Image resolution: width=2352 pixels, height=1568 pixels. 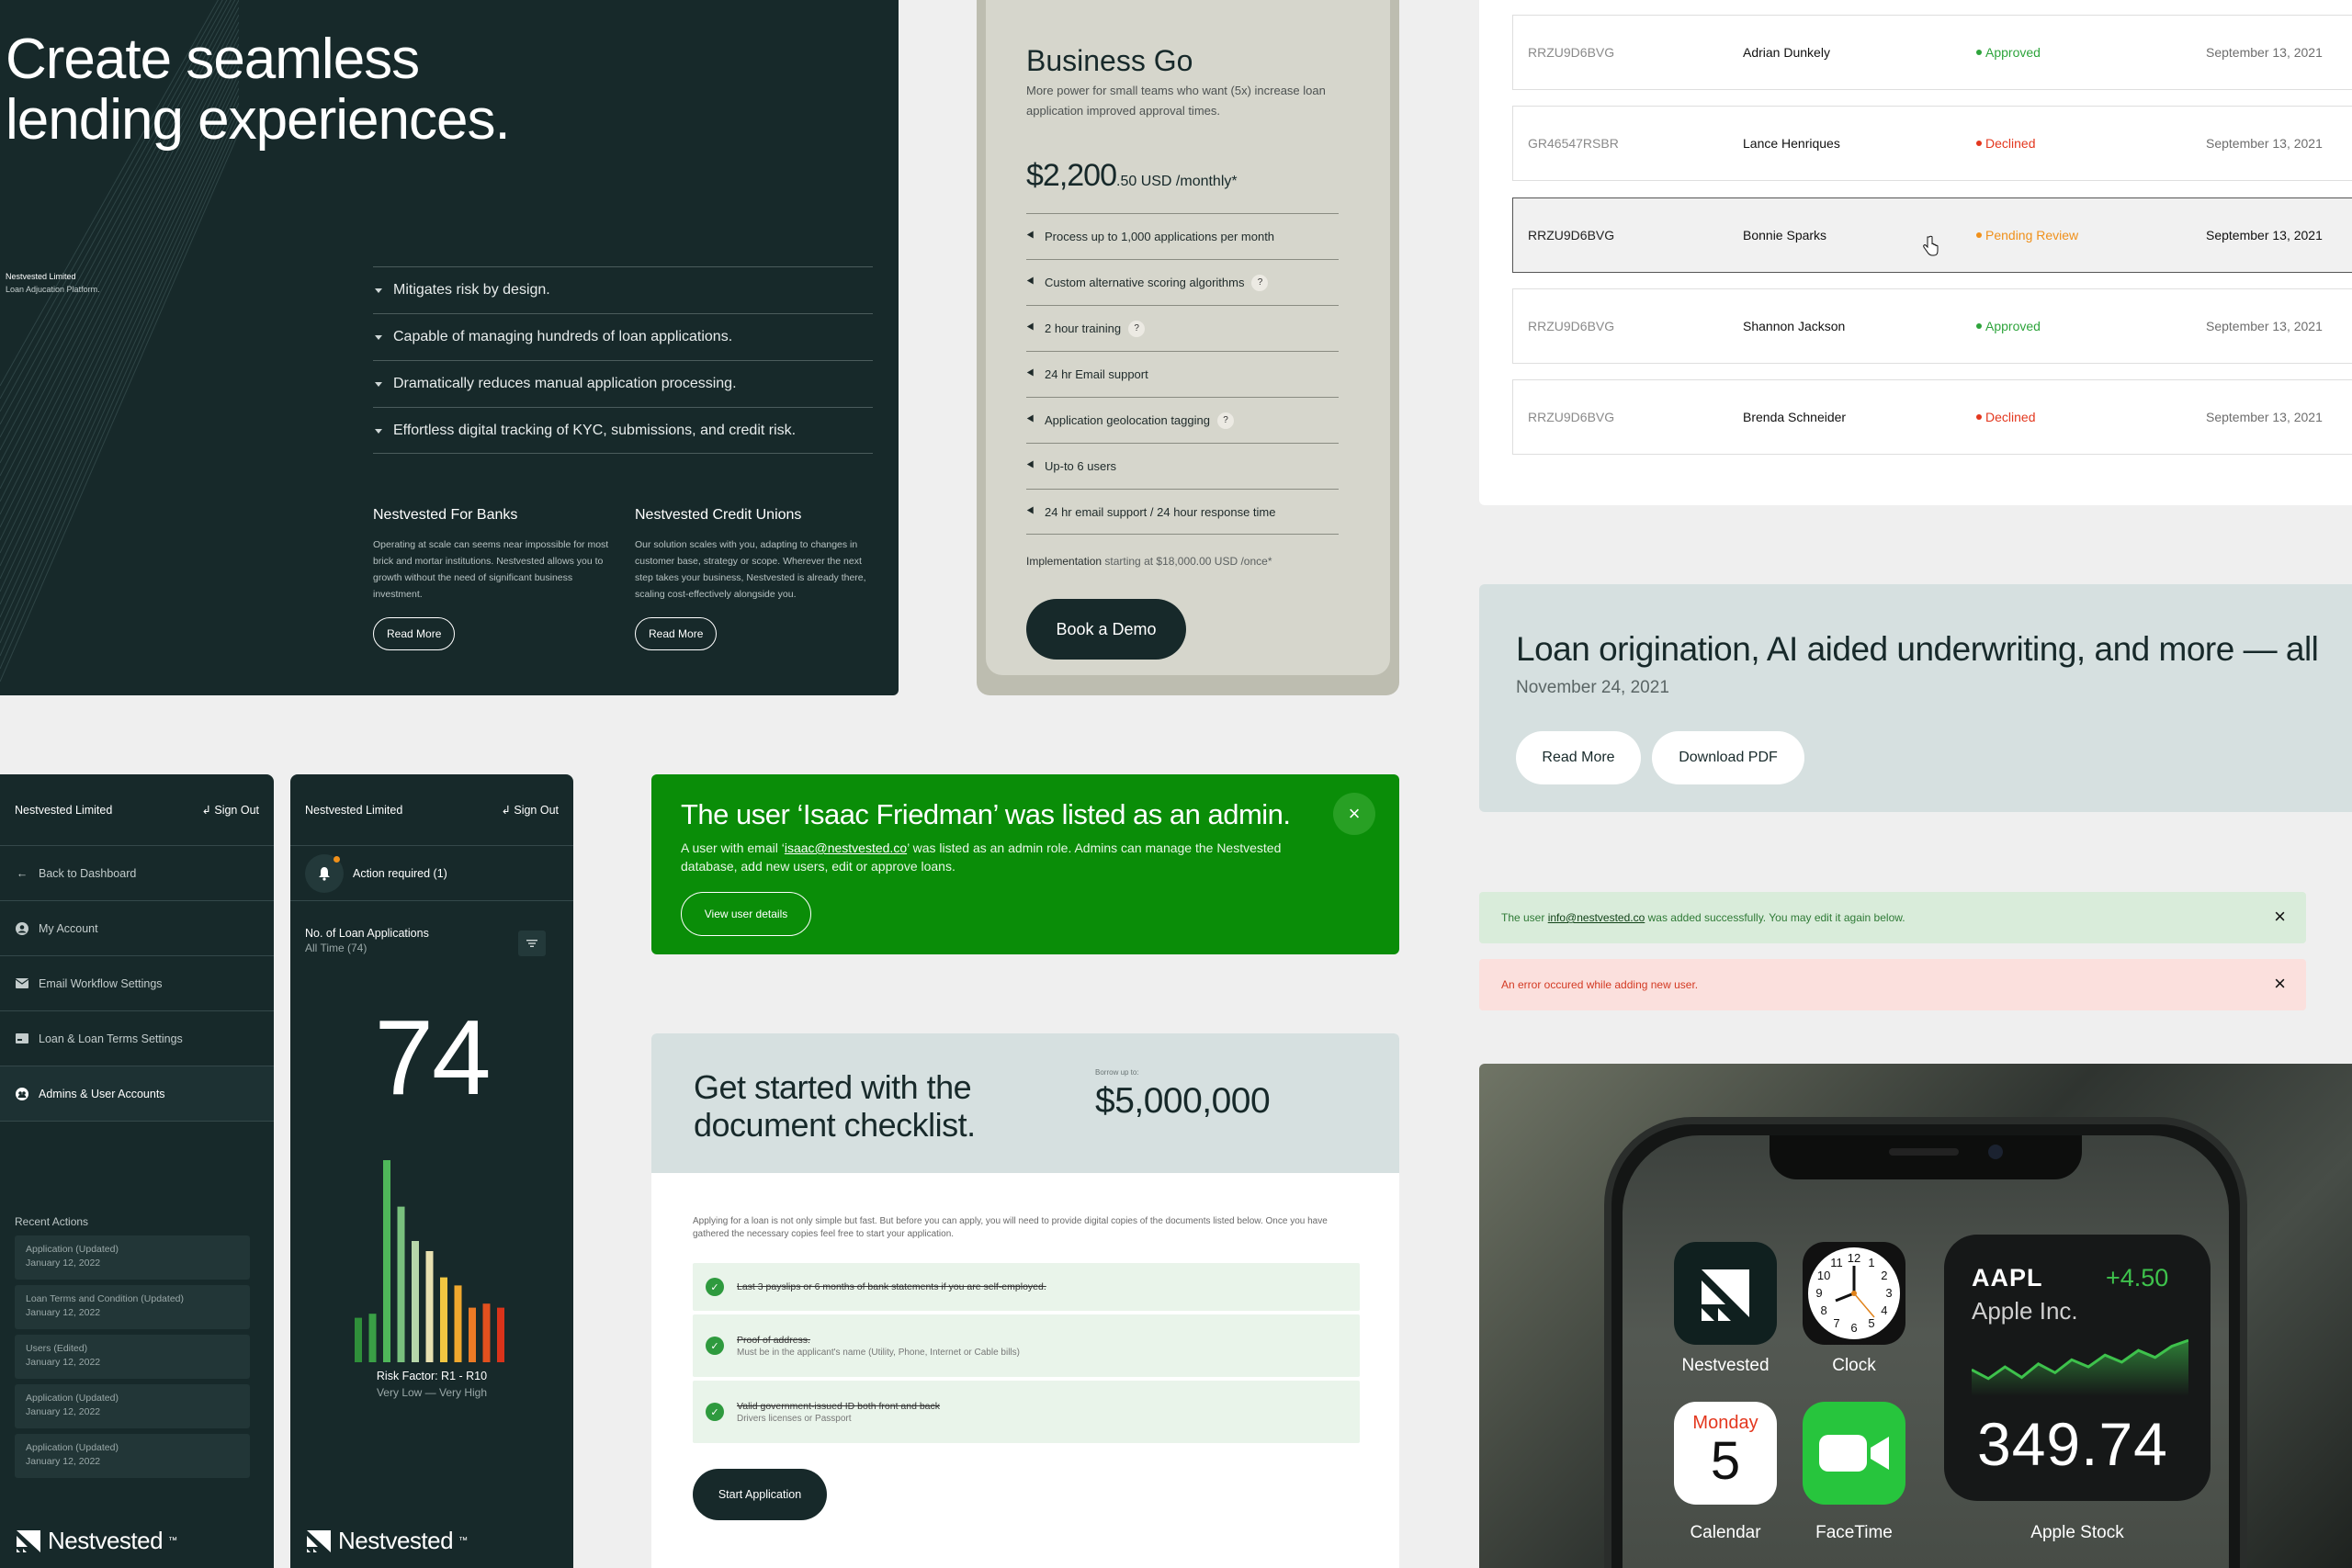 I want to click on facetime-app-icon, so click(x=1854, y=1453).